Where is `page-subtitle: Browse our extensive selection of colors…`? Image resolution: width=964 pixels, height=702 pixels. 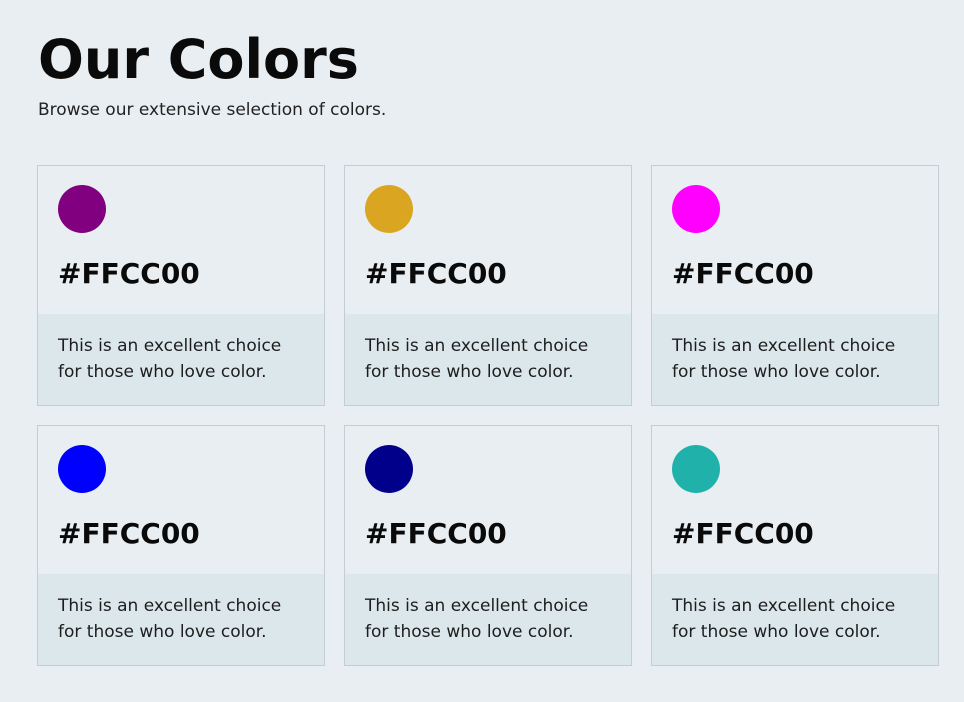
page-subtitle: Browse our extensive selection of colors… is located at coordinates (212, 110).